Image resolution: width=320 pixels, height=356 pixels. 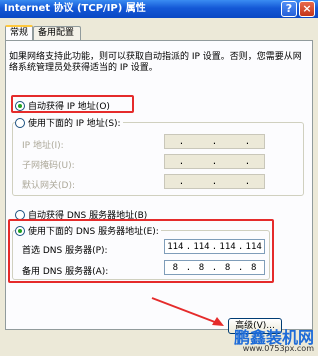 What do you see at coordinates (214, 267) in the screenshot?
I see `alternate-dns-field: 8. 8. 8. 8` at bounding box center [214, 267].